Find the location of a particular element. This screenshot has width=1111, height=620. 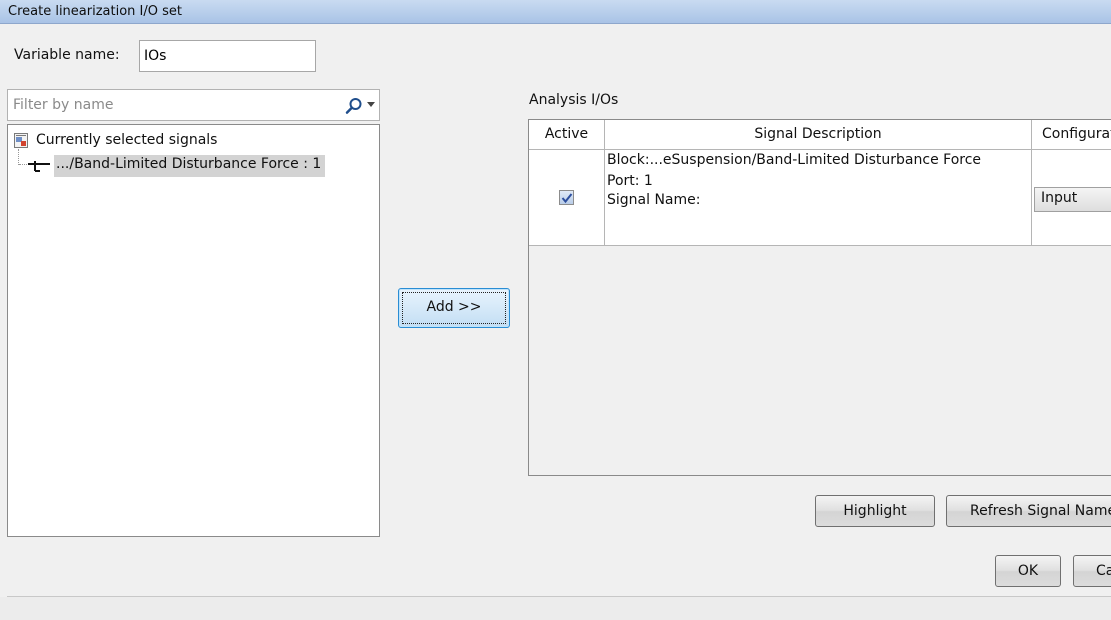

configuration-cell: Input is located at coordinates (1071, 198).